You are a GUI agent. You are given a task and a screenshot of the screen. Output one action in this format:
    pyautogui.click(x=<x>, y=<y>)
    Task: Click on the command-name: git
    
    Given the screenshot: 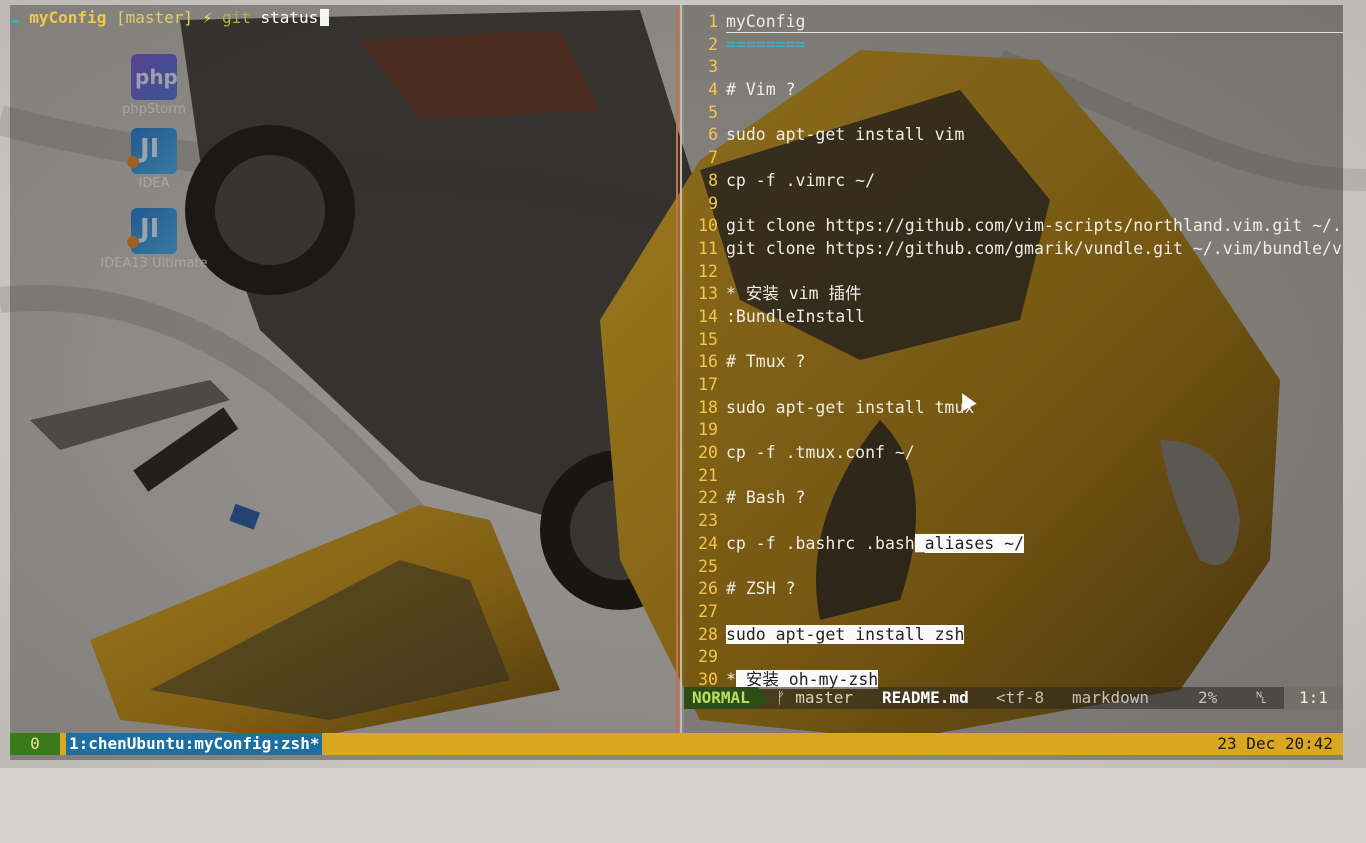 What is the action you would take?
    pyautogui.click(x=236, y=17)
    